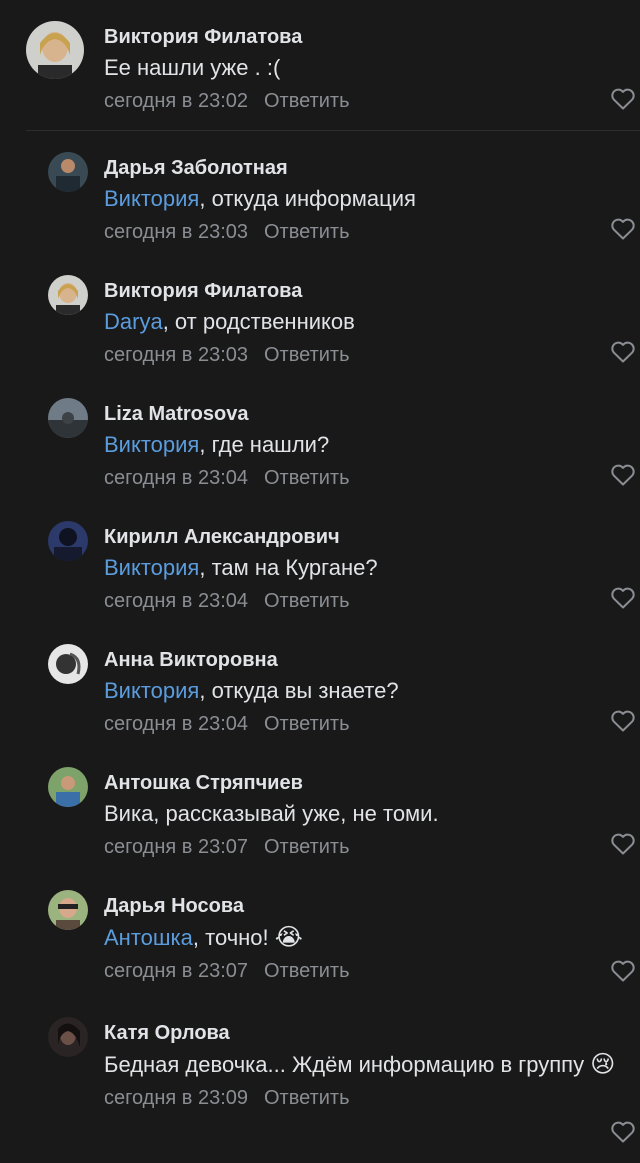 The image size is (640, 1163). I want to click on comment-text: Антошка, точно! 😭, so click(203, 937).